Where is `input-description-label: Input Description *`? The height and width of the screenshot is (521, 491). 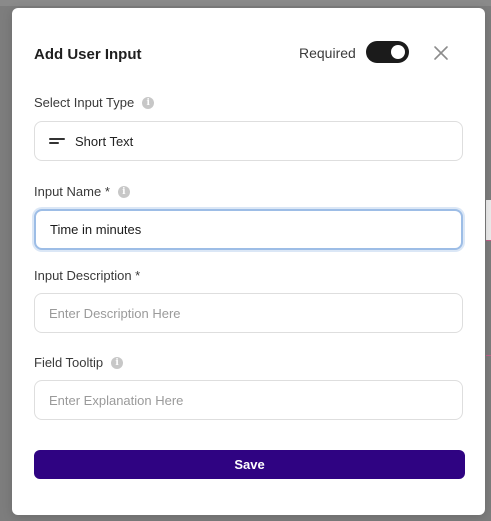
input-description-label: Input Description * is located at coordinates (87, 275).